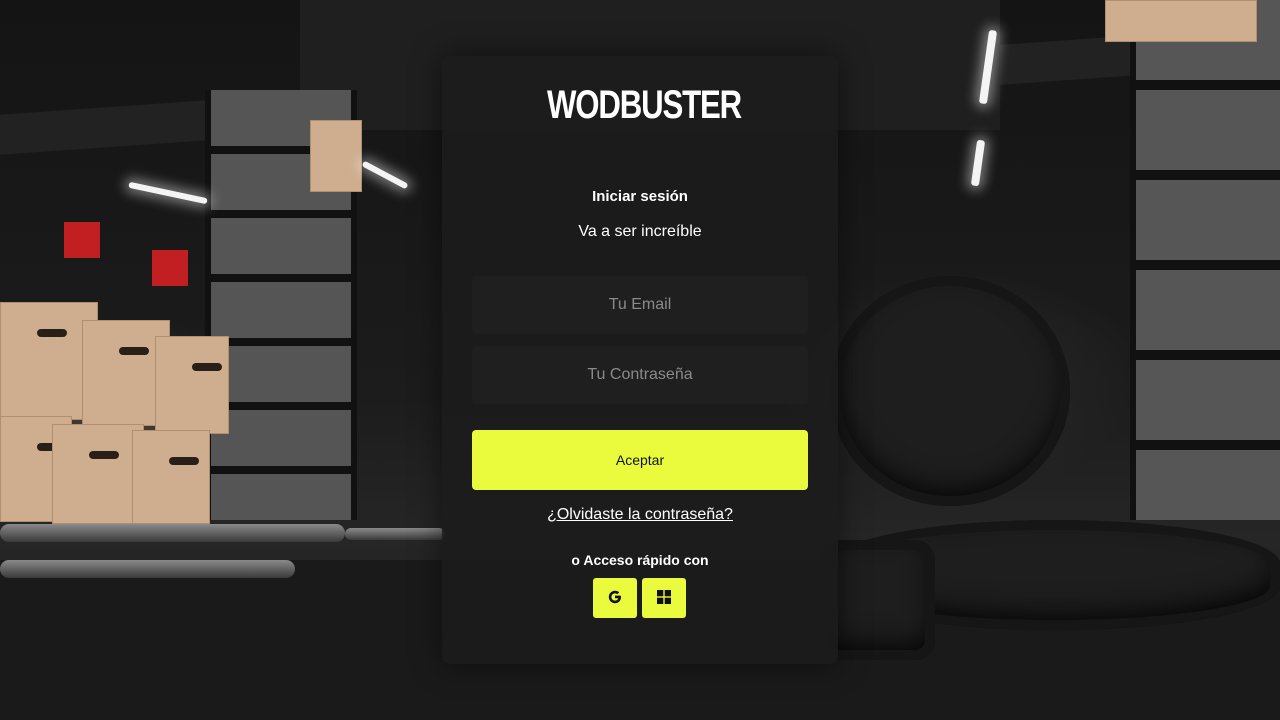 This screenshot has width=1280, height=720. Describe the element at coordinates (640, 560) in the screenshot. I see `quick-access-label: o Acceso rápido con` at that location.